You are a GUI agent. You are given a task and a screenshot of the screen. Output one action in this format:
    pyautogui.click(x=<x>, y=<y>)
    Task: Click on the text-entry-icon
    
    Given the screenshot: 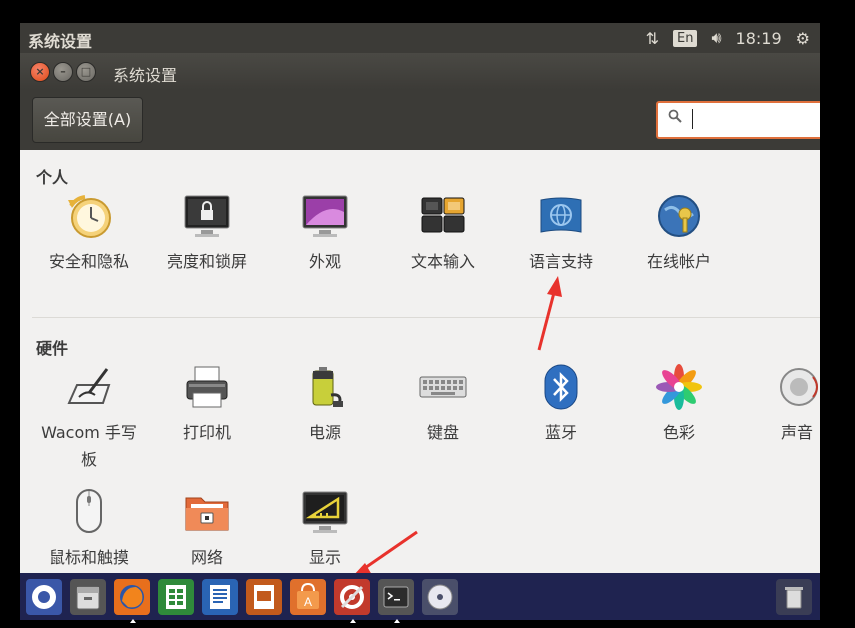 What is the action you would take?
    pyautogui.click(x=443, y=216)
    